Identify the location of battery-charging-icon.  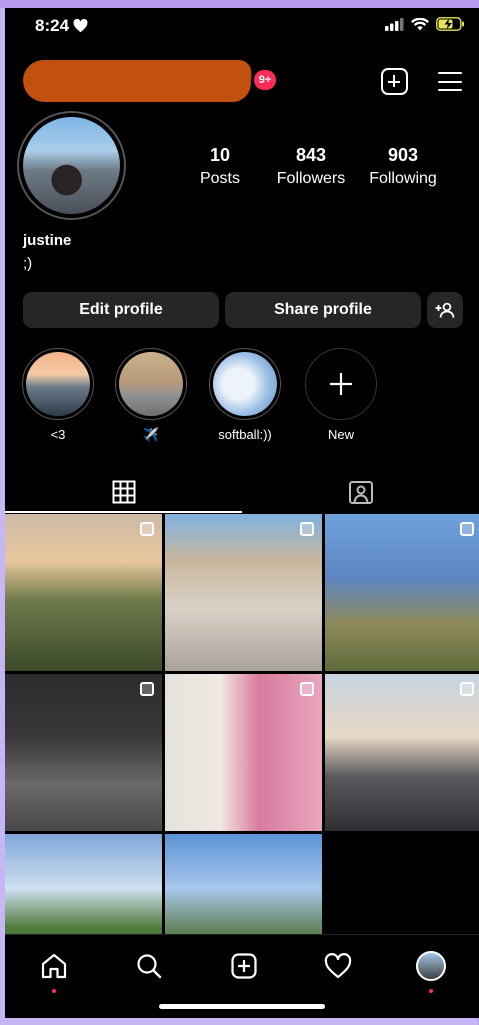
(450, 24).